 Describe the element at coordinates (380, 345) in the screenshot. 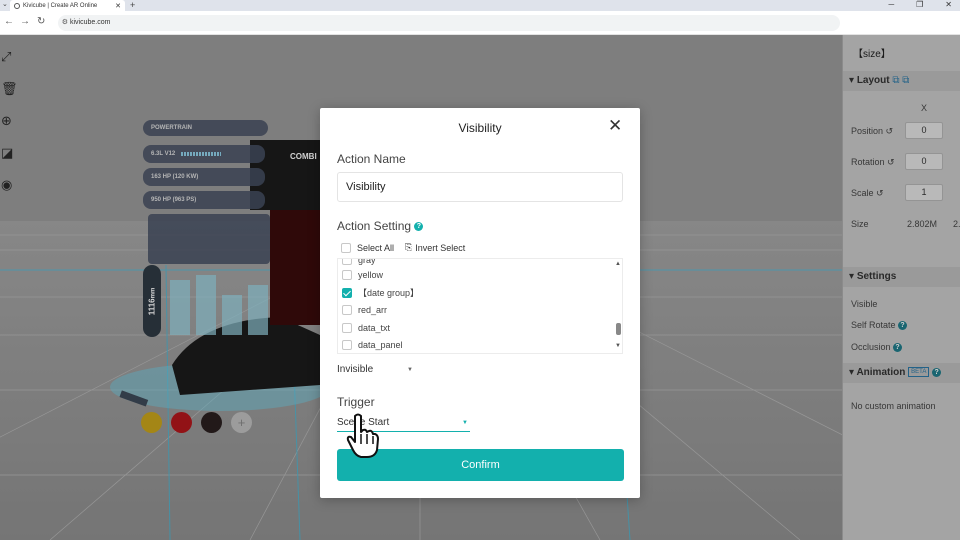

I see `item-label: data_panel` at that location.